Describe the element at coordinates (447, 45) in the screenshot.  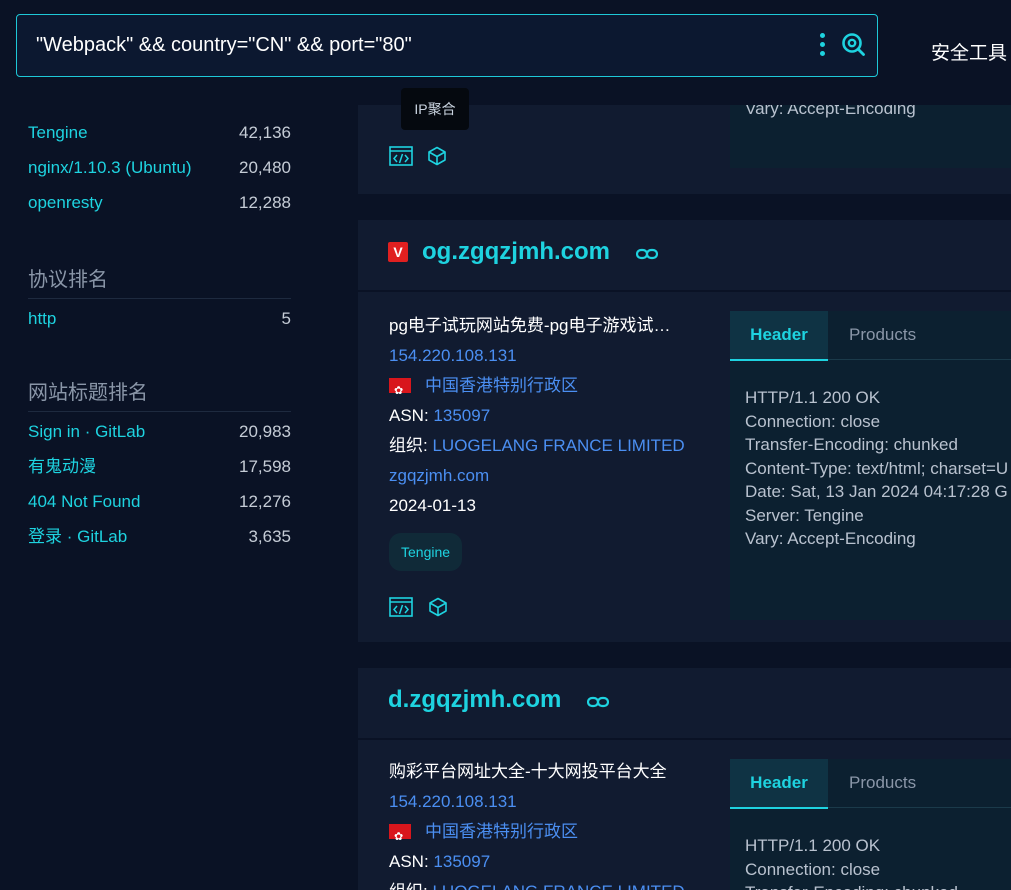
I see `search-input: "Webpack" && country="CN" && port="80"` at that location.